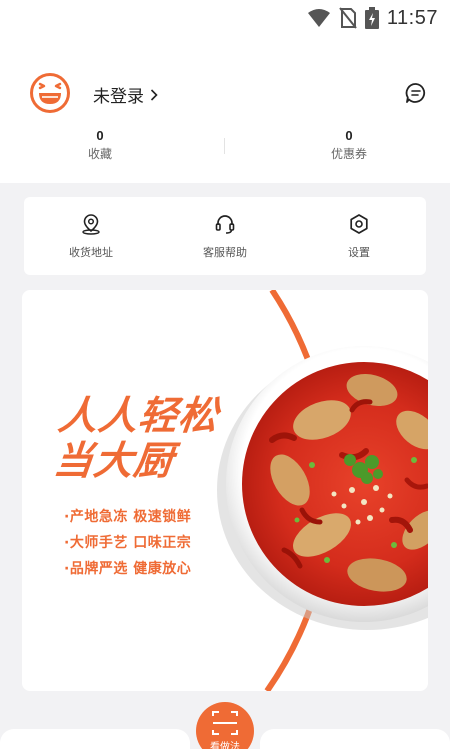  I want to click on menu-label-address: 收货地址, so click(91, 252).